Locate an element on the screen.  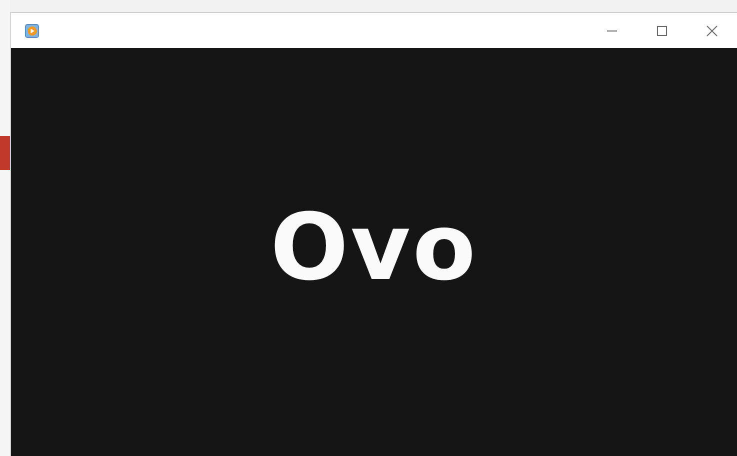
maximize-icon is located at coordinates (662, 30).